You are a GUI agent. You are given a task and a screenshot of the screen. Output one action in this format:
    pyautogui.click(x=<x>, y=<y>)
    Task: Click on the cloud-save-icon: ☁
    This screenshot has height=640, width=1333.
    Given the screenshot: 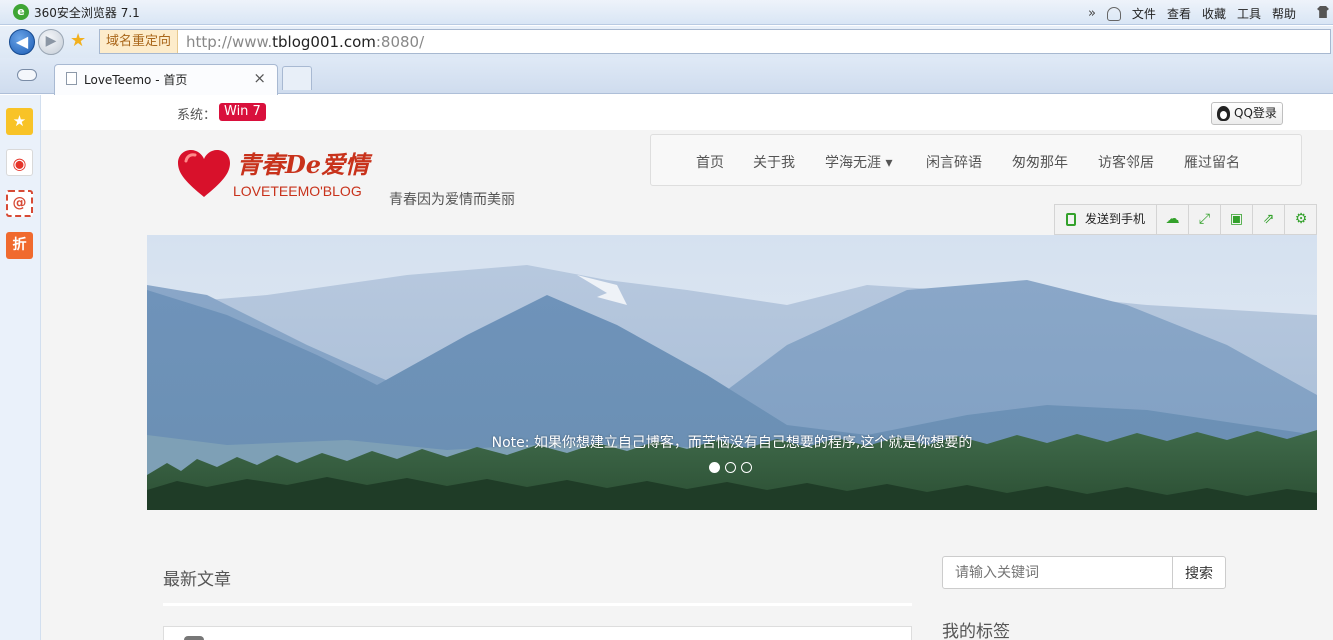 What is the action you would take?
    pyautogui.click(x=1173, y=219)
    